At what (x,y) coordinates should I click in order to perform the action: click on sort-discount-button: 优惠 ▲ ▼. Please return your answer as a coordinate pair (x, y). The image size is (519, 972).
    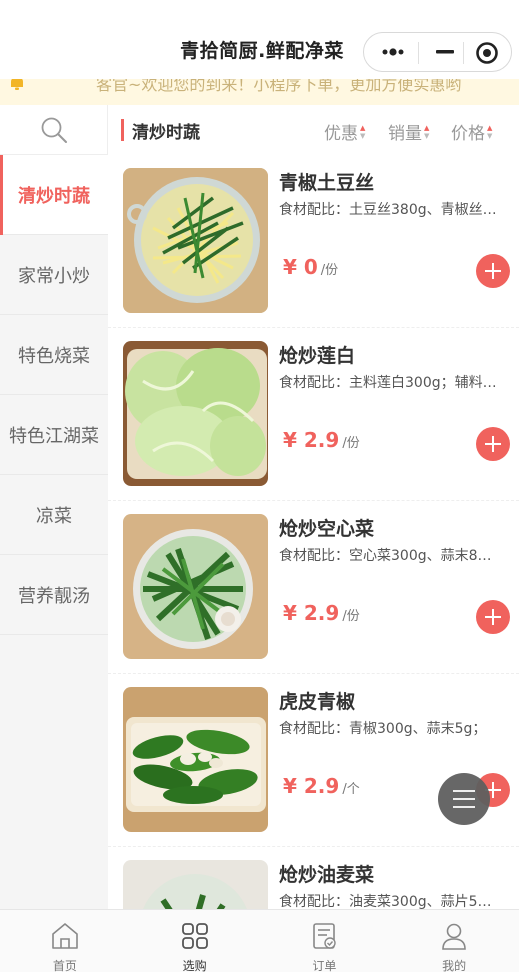
    Looking at the image, I should click on (345, 132).